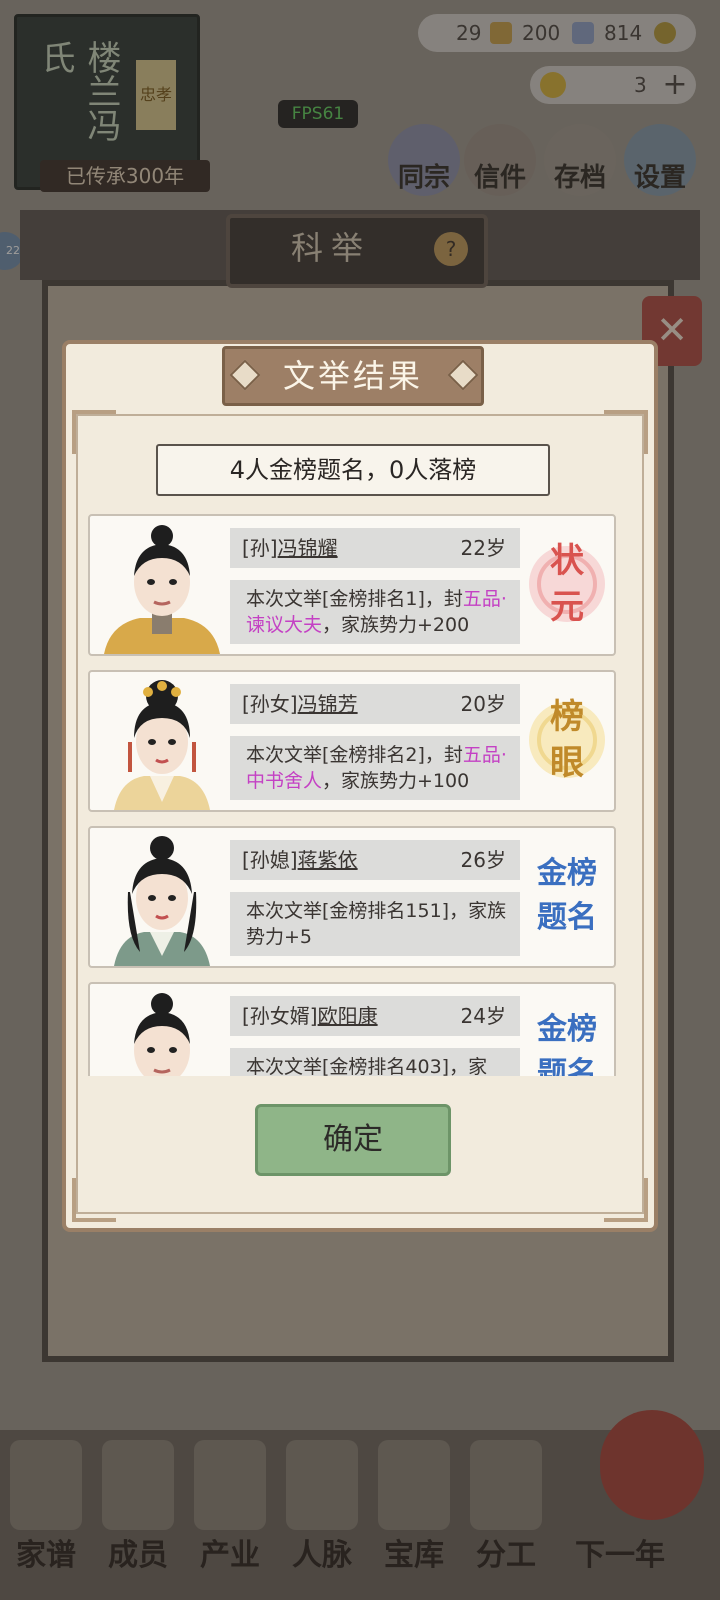 This screenshot has height=1600, width=720. Describe the element at coordinates (375, 924) in the screenshot. I see `result-description: 本次文举[金榜排名151]，家族势力+5` at that location.